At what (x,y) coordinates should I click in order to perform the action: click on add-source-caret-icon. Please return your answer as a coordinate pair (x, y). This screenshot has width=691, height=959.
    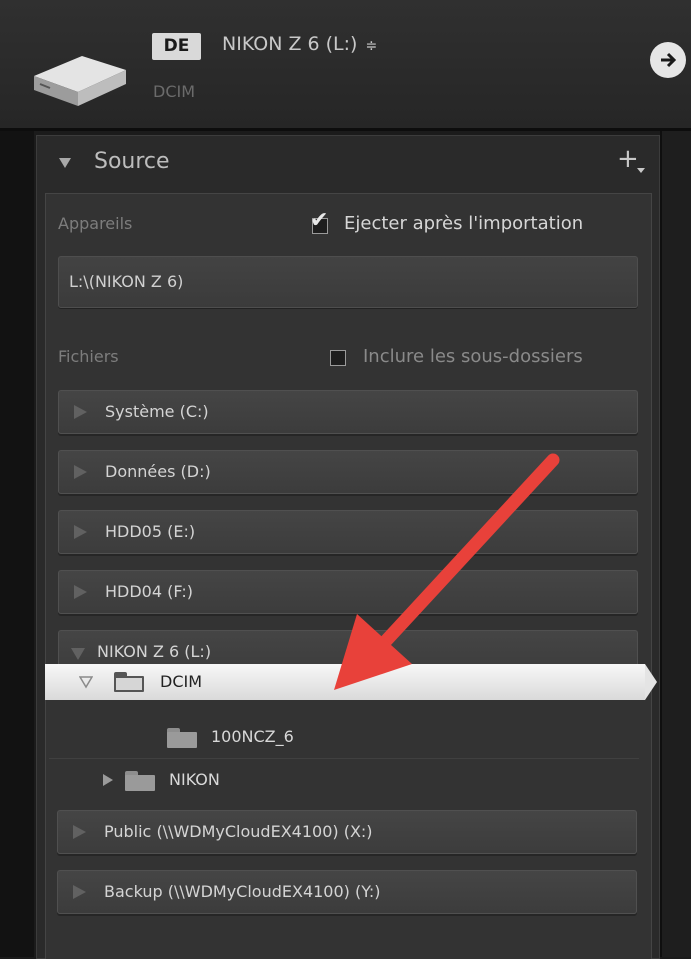
    Looking at the image, I should click on (641, 170).